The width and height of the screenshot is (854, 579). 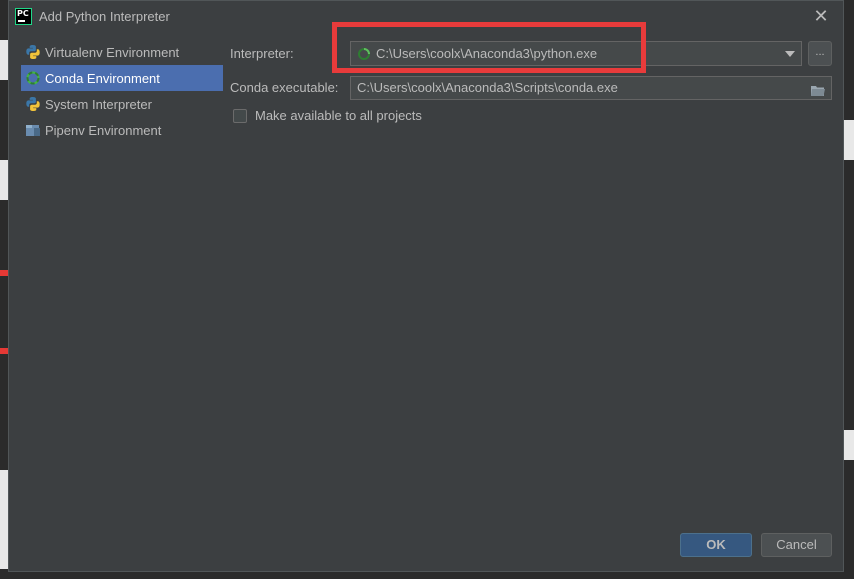 I want to click on sidebar-item-pipenv: Pipenv Environment, so click(x=122, y=130).